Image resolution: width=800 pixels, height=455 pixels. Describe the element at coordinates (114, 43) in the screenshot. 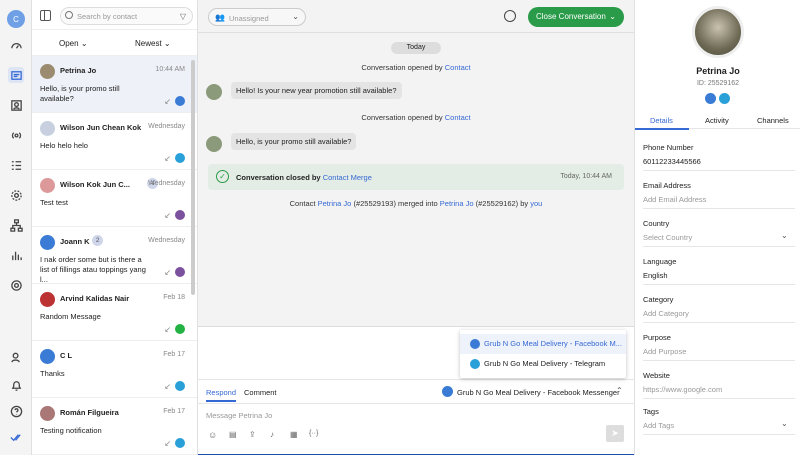

I see `list-filters: Open ⌄ Newest ⌄` at that location.